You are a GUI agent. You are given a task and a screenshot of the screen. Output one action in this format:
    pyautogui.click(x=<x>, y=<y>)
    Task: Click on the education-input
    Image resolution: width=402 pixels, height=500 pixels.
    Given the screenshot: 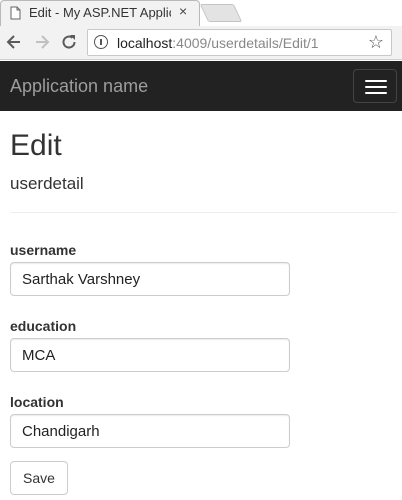 What is the action you would take?
    pyautogui.click(x=150, y=355)
    